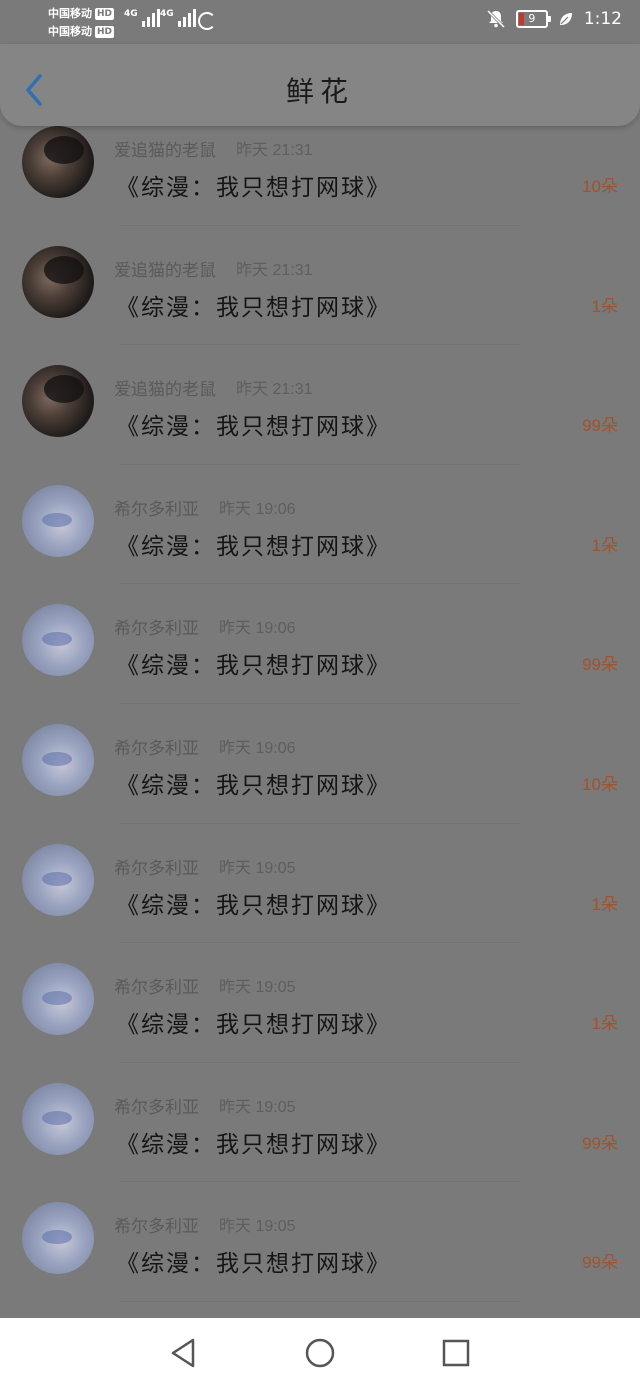 The height and width of the screenshot is (1387, 640). Describe the element at coordinates (495, 19) in the screenshot. I see `mute-bell-icon` at that location.